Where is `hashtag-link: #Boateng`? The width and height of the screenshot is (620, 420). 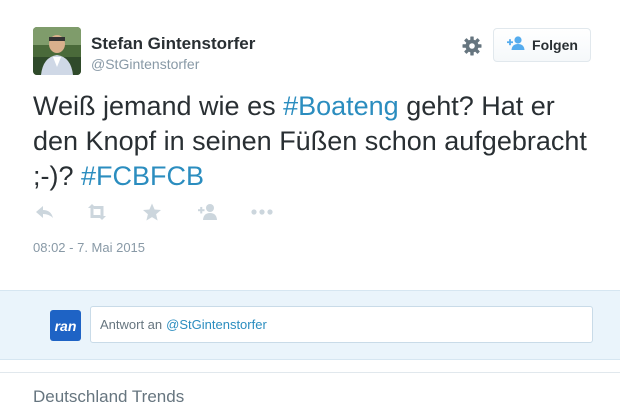 hashtag-link: #Boateng is located at coordinates (341, 106).